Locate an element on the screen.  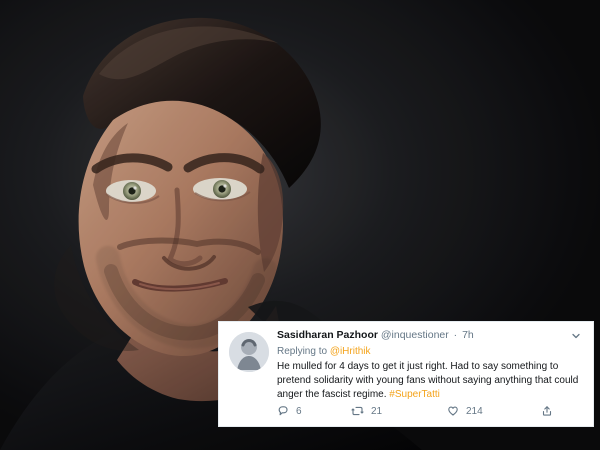
reply-prefix: Replying to is located at coordinates (302, 351).